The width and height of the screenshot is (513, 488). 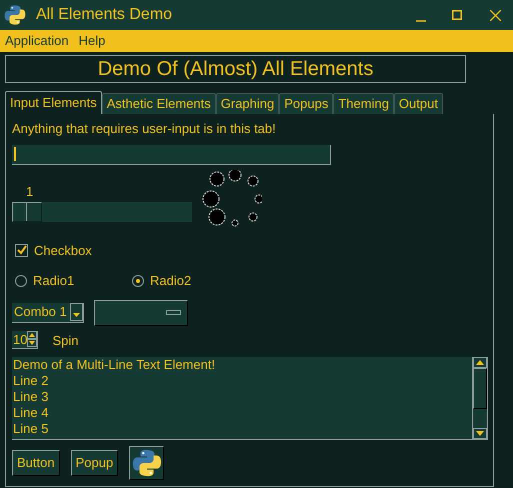 I want to click on tab: Theming, so click(x=363, y=103).